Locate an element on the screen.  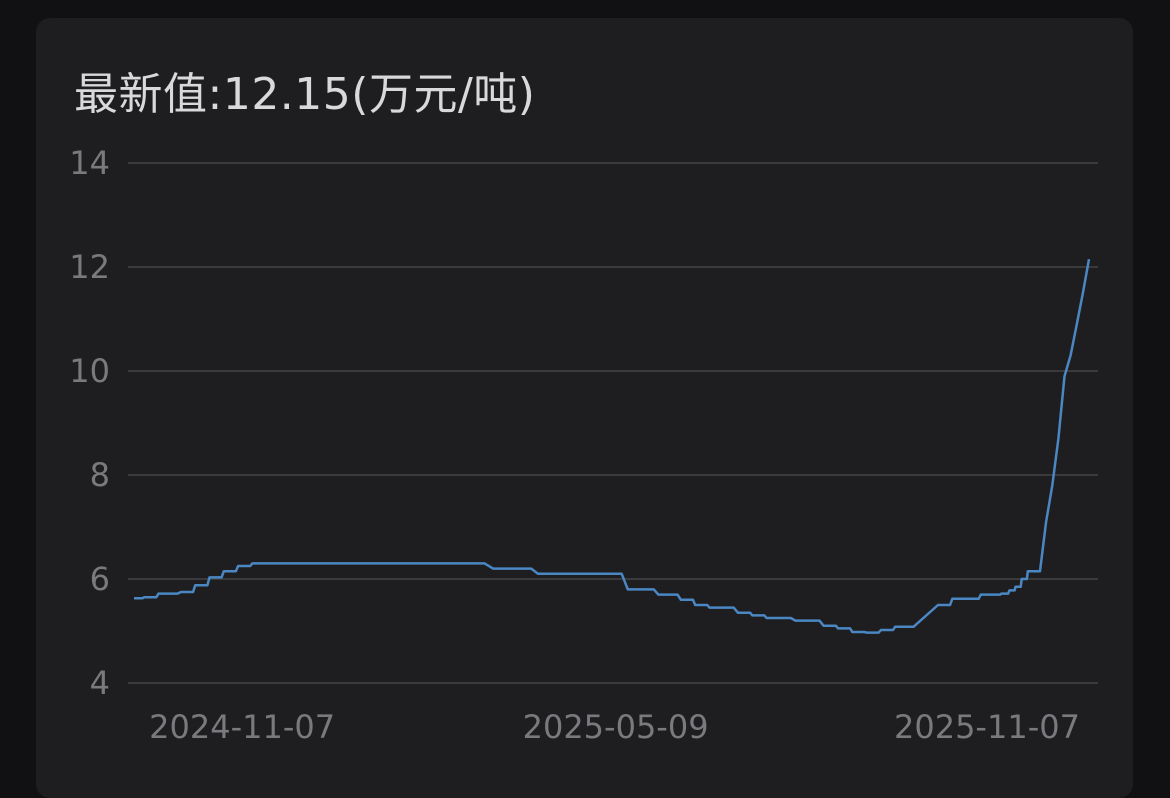
y-axis-ticks: 4 6 8 10 12 14 is located at coordinates (89, 423).